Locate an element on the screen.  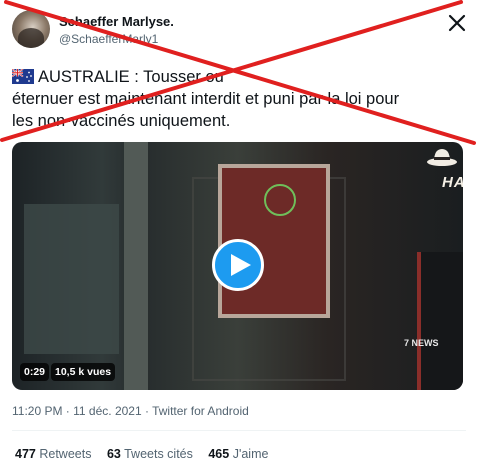
quotes-label: Tweets cités is located at coordinates (158, 454).